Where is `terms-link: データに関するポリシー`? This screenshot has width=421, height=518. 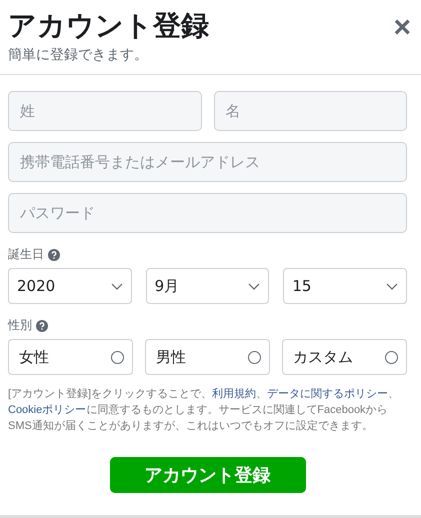
terms-link: データに関するポリシー is located at coordinates (327, 394).